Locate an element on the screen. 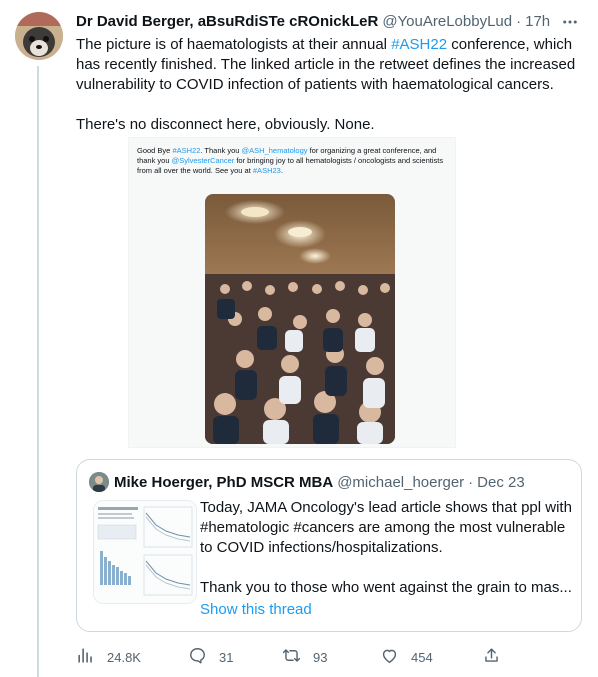 The height and width of the screenshot is (677, 598). retweet-button: 93 is located at coordinates (304, 657).